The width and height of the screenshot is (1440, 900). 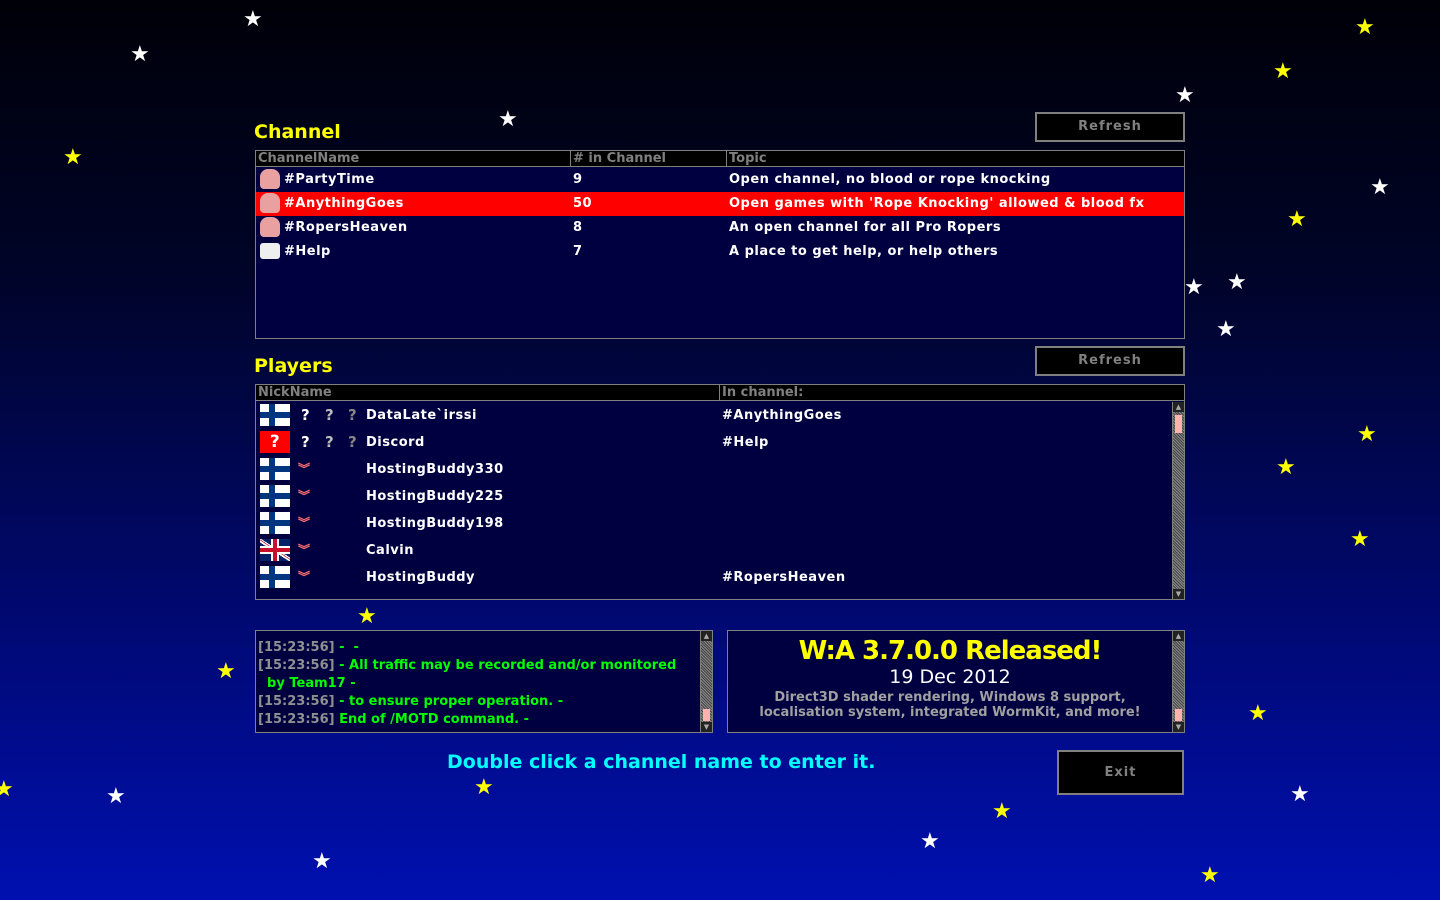 What do you see at coordinates (720, 523) in the screenshot?
I see `player-row: ︾ HostingBuddy198` at bounding box center [720, 523].